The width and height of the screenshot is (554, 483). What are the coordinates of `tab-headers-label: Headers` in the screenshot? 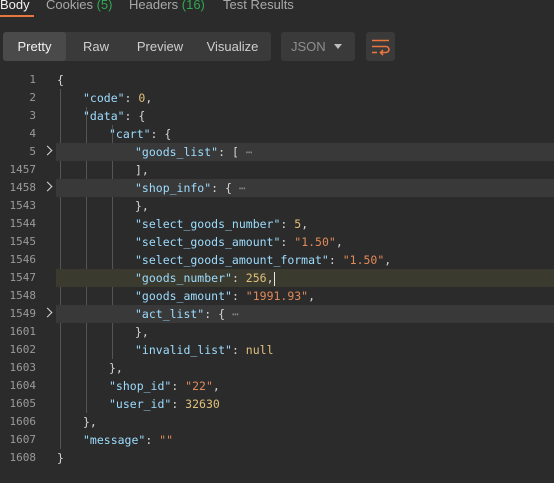 It's located at (154, 6).